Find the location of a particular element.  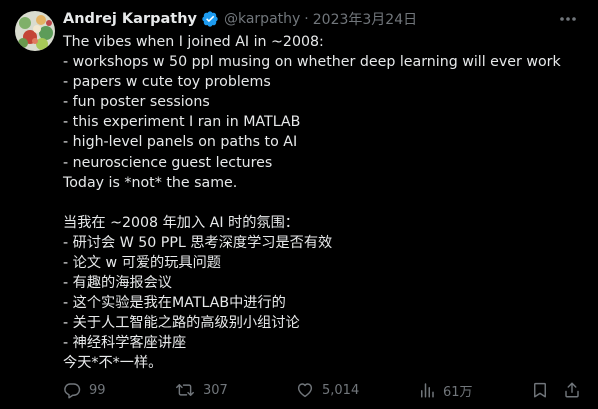

tweet-line-zh: - 论文 w 可爱的玩具问题 is located at coordinates (142, 262).